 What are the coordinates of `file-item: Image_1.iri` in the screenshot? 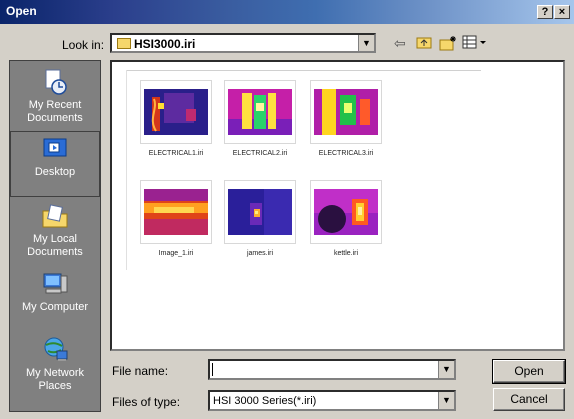 It's located at (176, 218).